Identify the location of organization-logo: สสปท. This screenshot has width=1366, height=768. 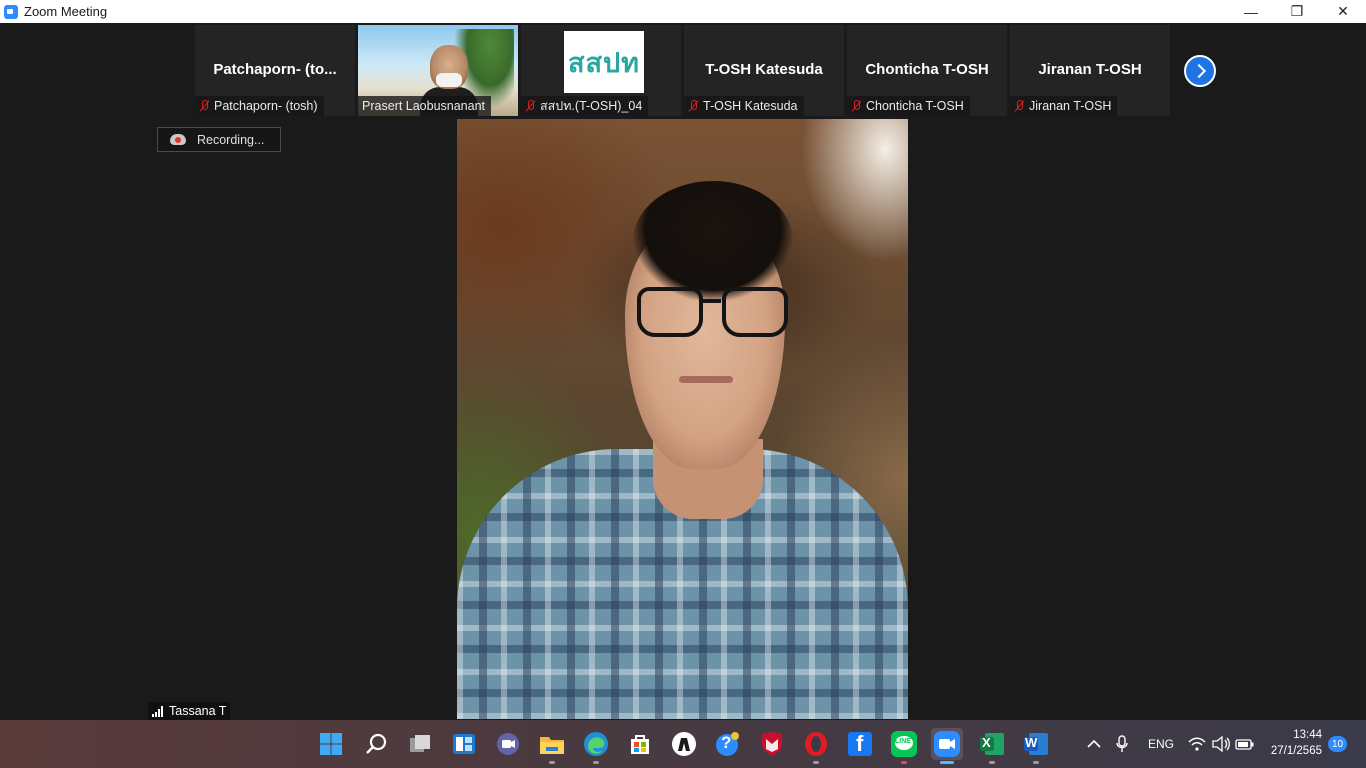
(604, 62).